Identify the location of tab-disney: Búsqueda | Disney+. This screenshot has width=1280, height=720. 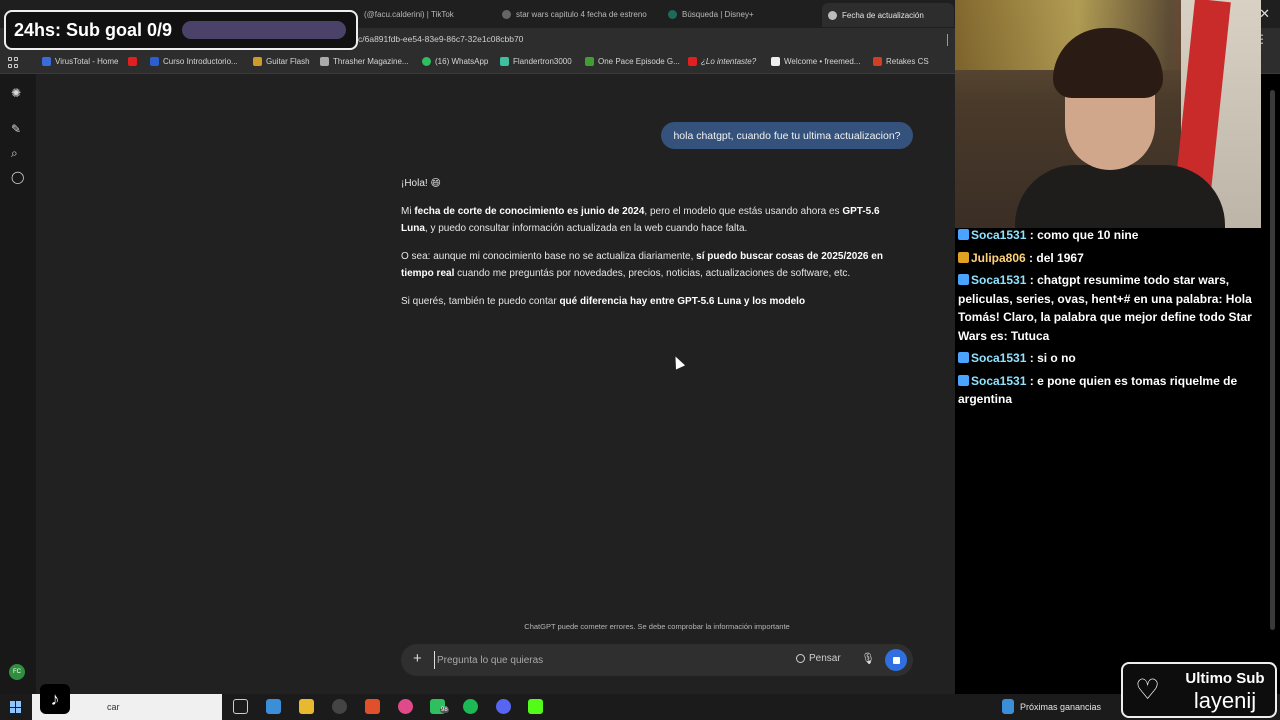
(737, 14).